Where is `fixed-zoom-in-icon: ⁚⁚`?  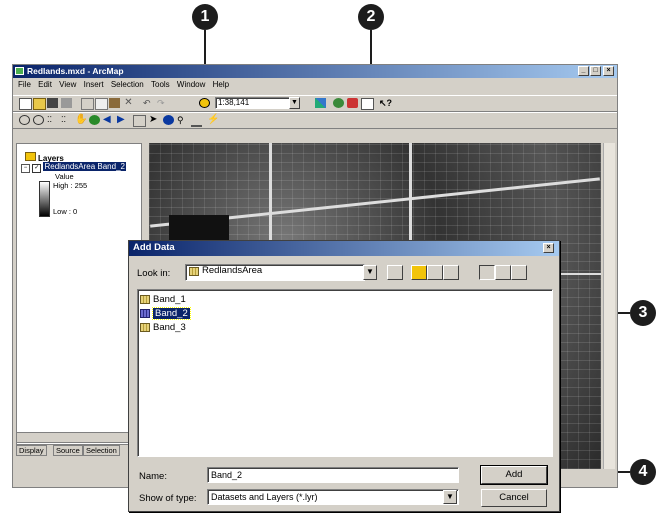
fixed-zoom-in-icon: ⁚⁚ is located at coordinates (52, 120).